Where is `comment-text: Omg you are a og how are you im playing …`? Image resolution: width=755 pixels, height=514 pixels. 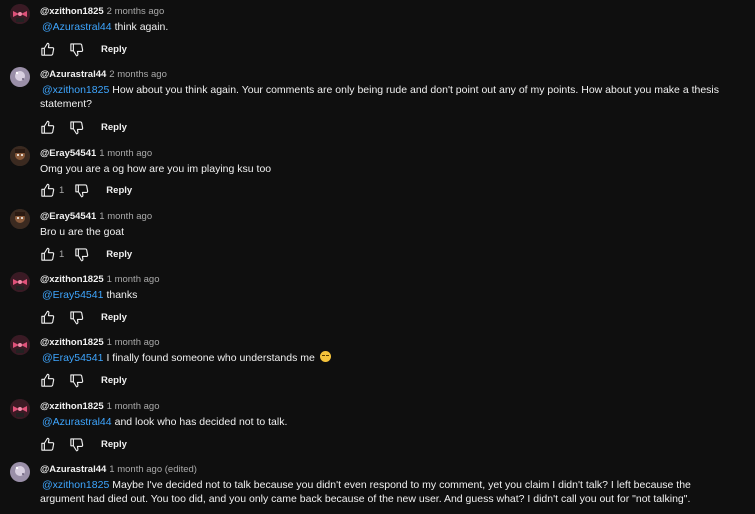
comment-text: Omg you are a og how are you im playing … is located at coordinates (390, 169).